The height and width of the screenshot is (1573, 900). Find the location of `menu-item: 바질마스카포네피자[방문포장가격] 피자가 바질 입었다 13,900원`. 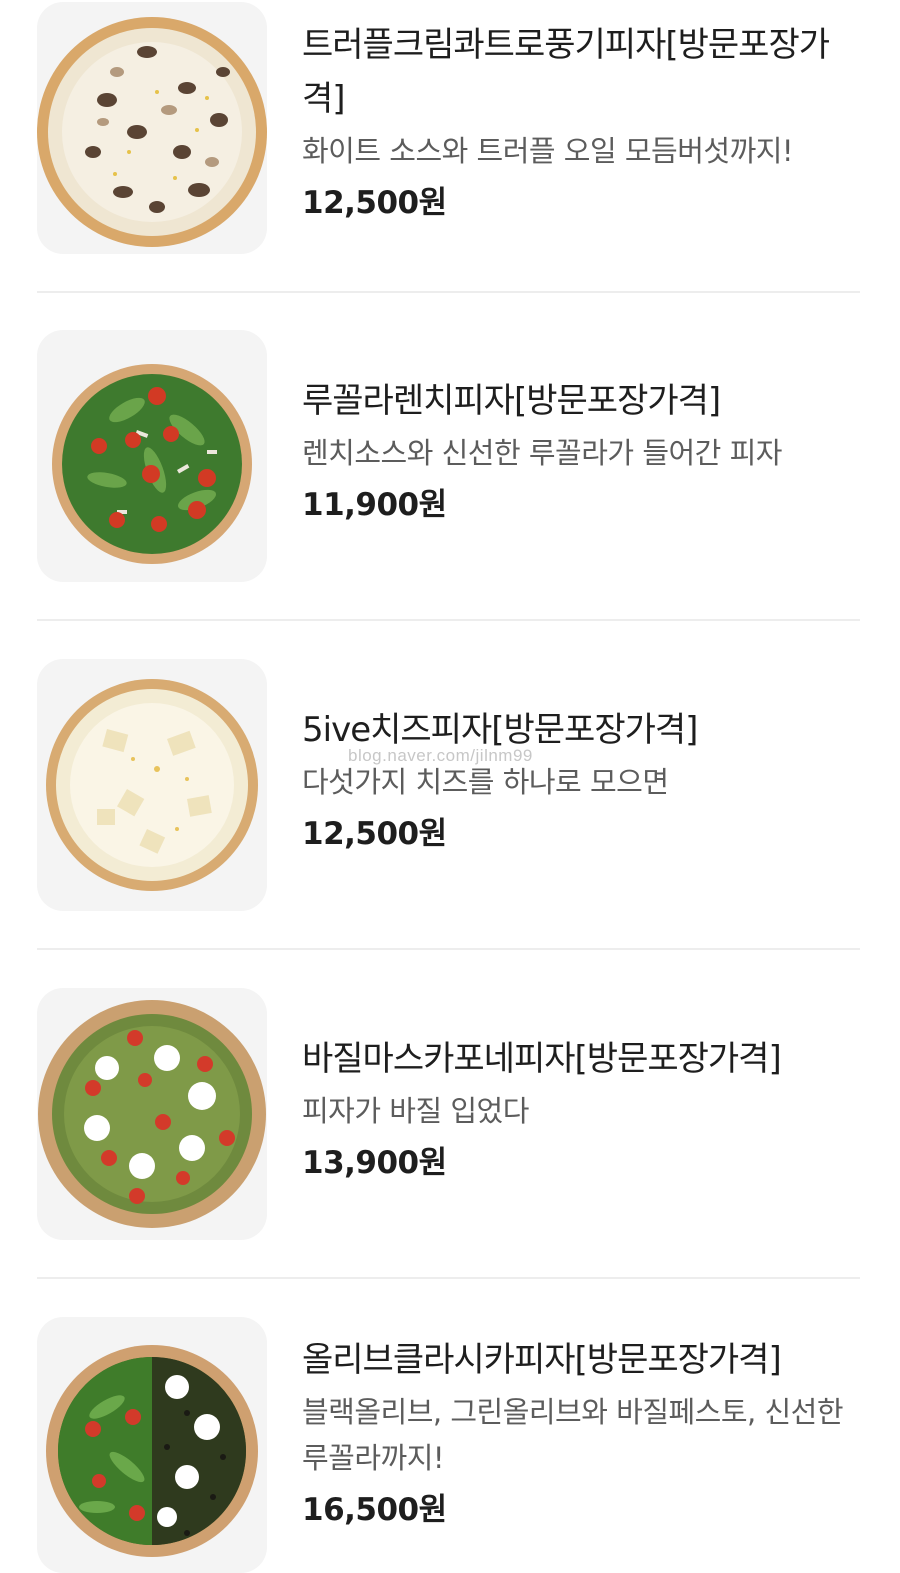

menu-item: 바질마스카포네피자[방문포장가격] 피자가 바질 입었다 13,900원 is located at coordinates (448, 1114).